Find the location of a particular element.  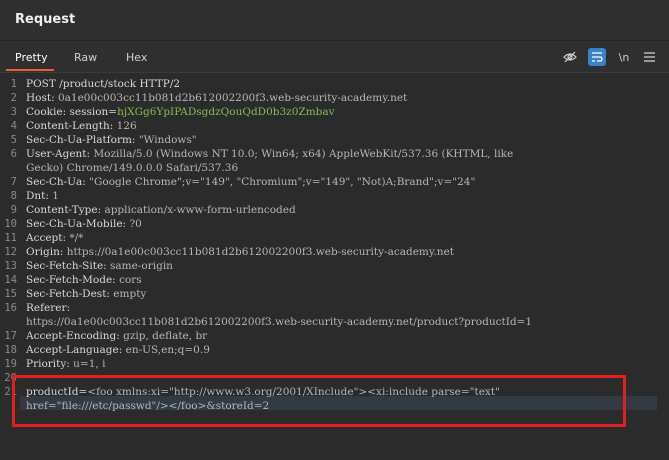

tab-hex: Hex is located at coordinates (136, 57).